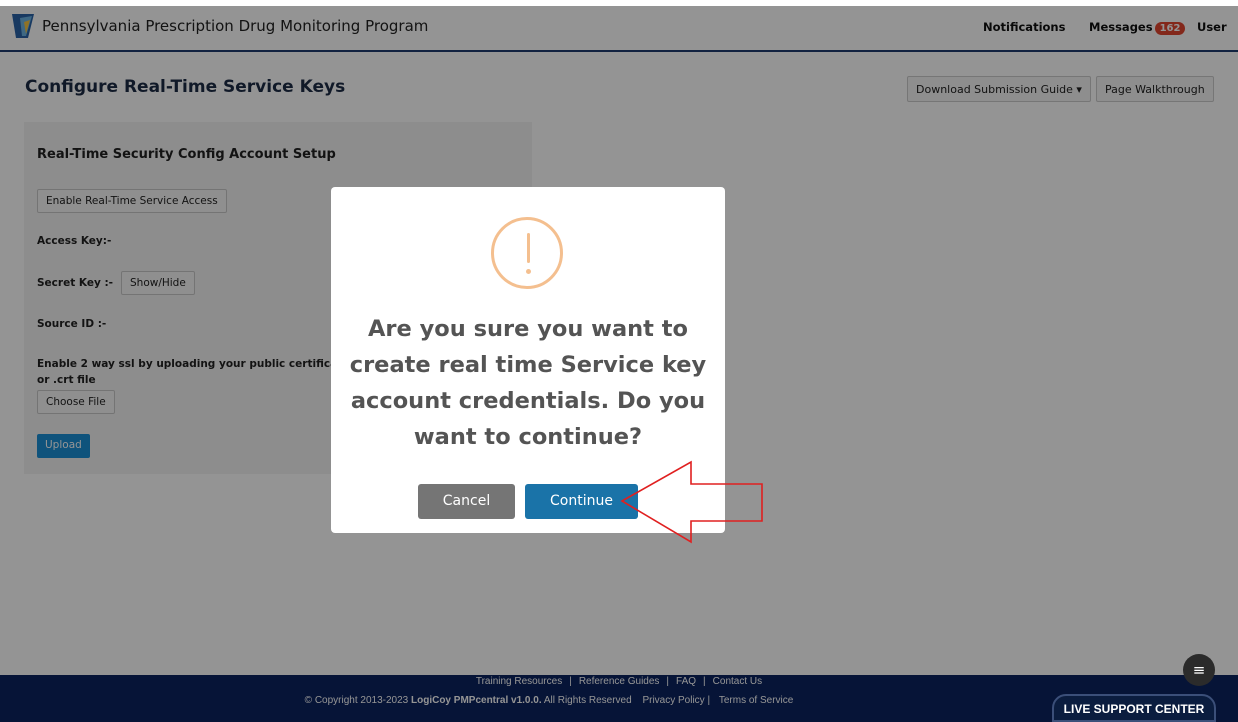  I want to click on warning-icon-bar, so click(528, 248).